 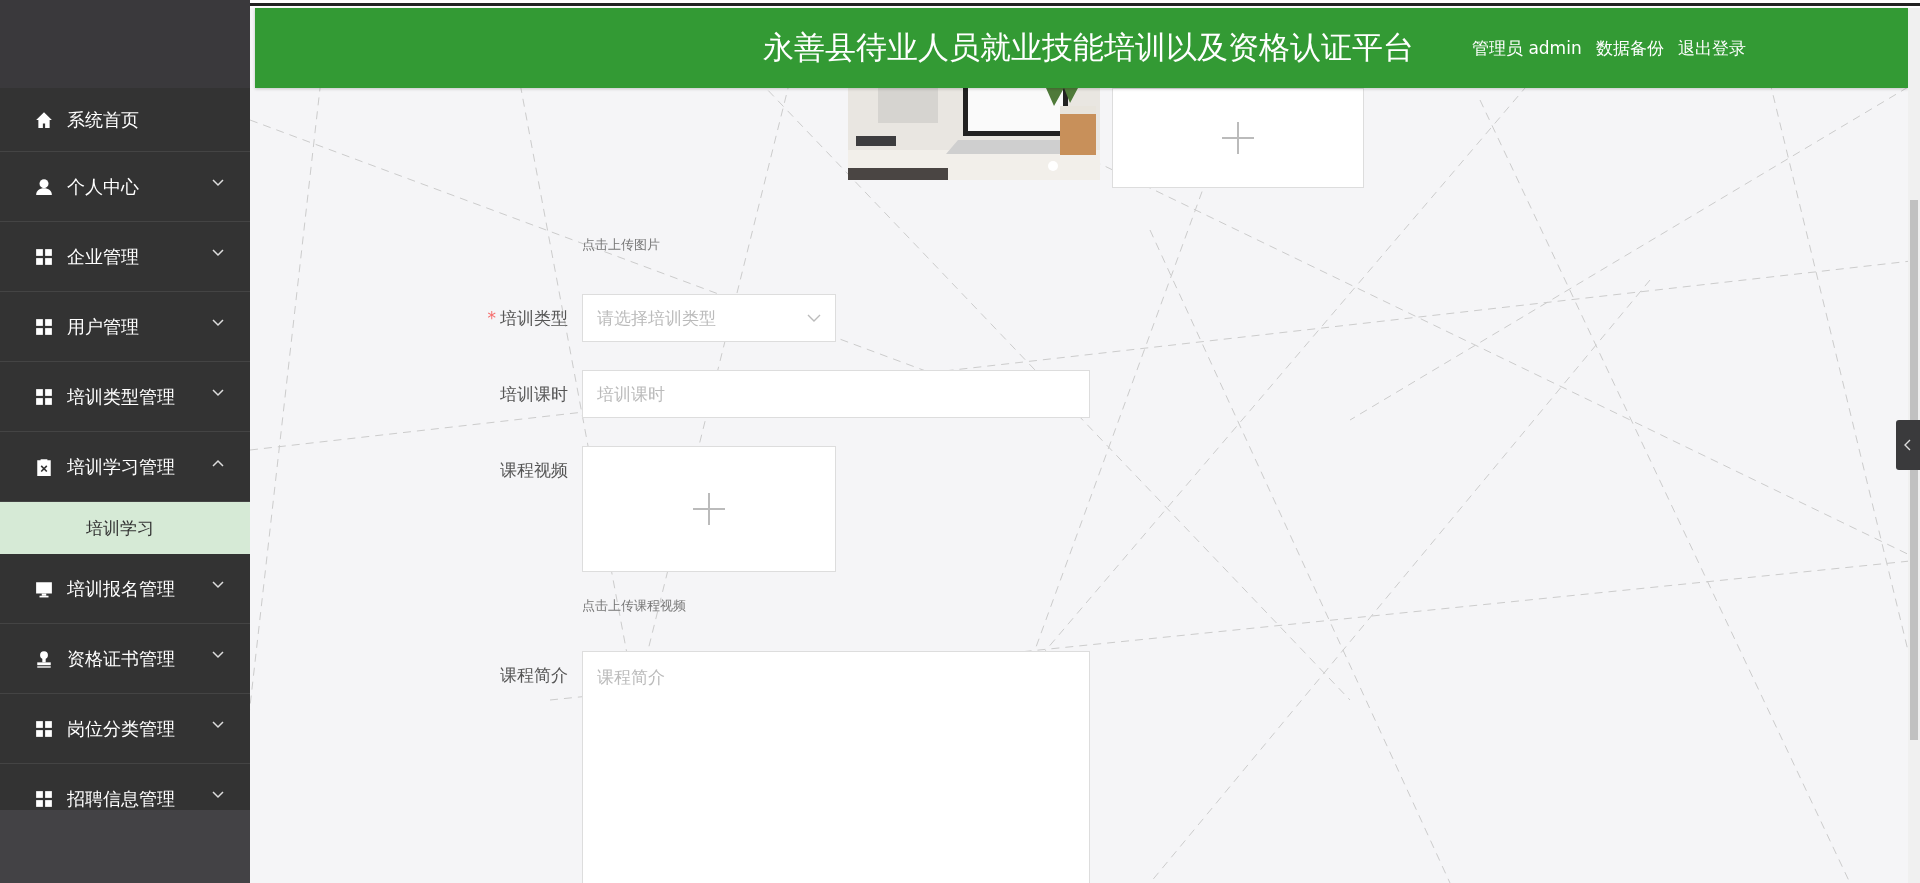 I want to click on text-area: 课程简介, so click(x=836, y=767).